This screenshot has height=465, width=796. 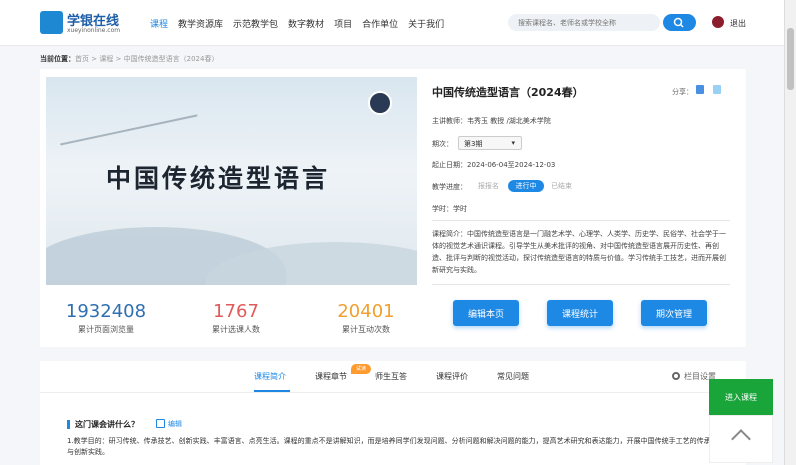 I want to click on course-stats-button: 课程统计, so click(x=580, y=313).